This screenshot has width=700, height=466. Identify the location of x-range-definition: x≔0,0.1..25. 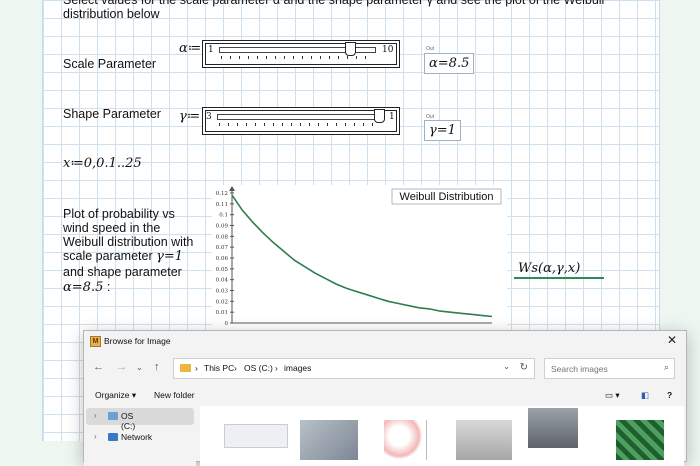
(102, 163).